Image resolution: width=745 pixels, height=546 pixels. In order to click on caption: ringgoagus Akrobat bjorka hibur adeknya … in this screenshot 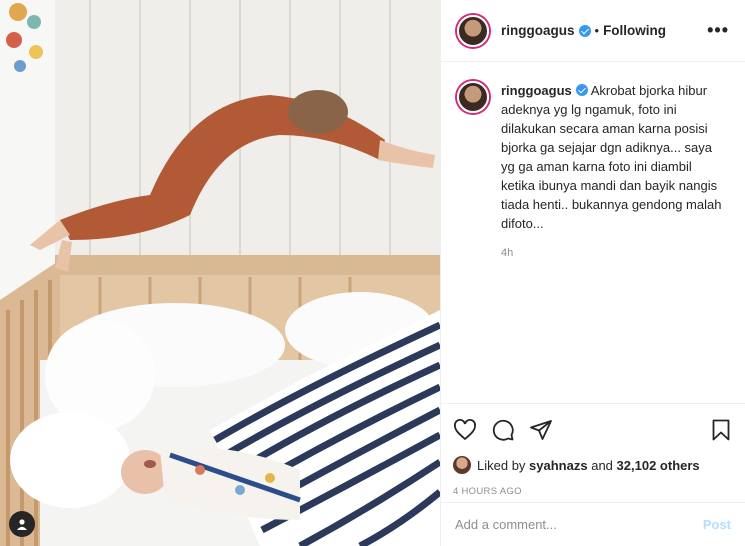, I will do `click(613, 157)`.